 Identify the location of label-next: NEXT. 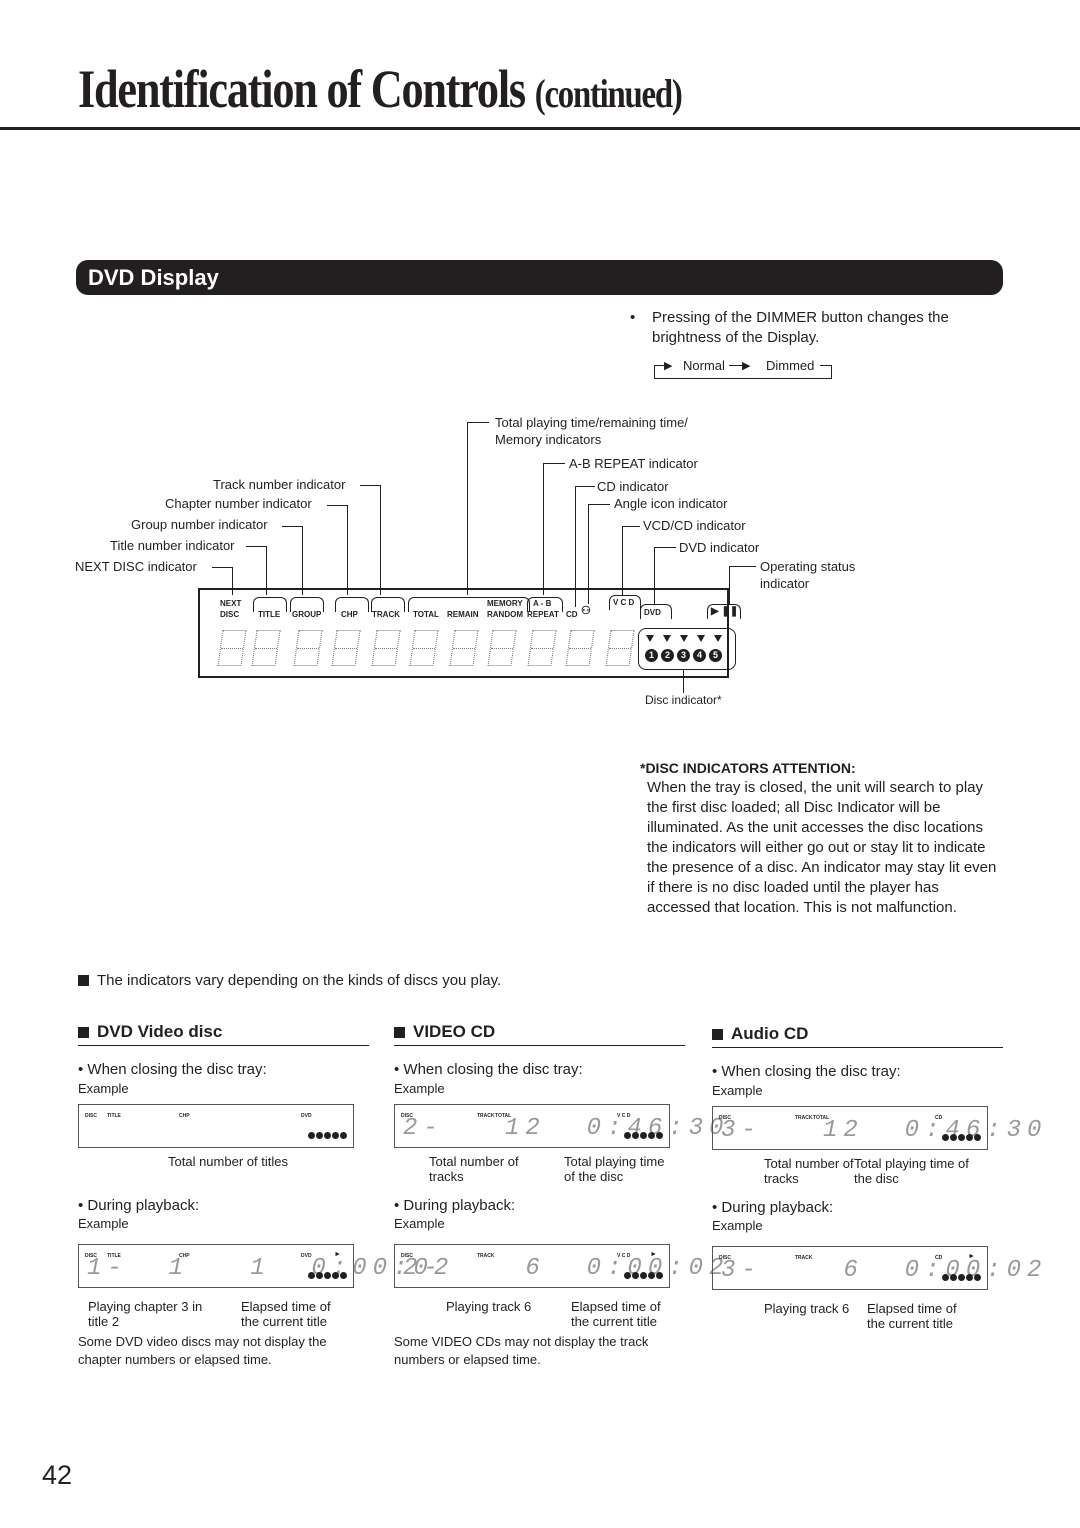
(231, 603).